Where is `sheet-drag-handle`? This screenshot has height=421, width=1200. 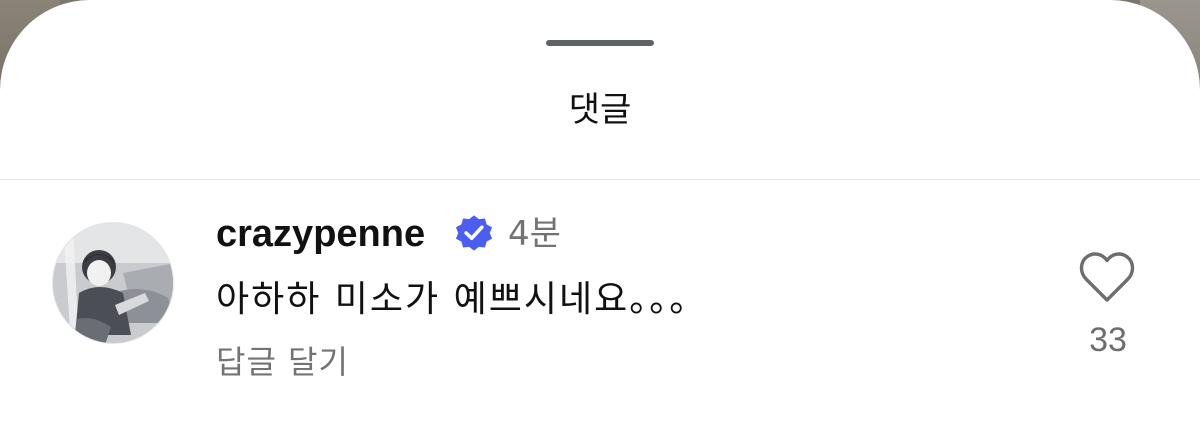
sheet-drag-handle is located at coordinates (600, 43).